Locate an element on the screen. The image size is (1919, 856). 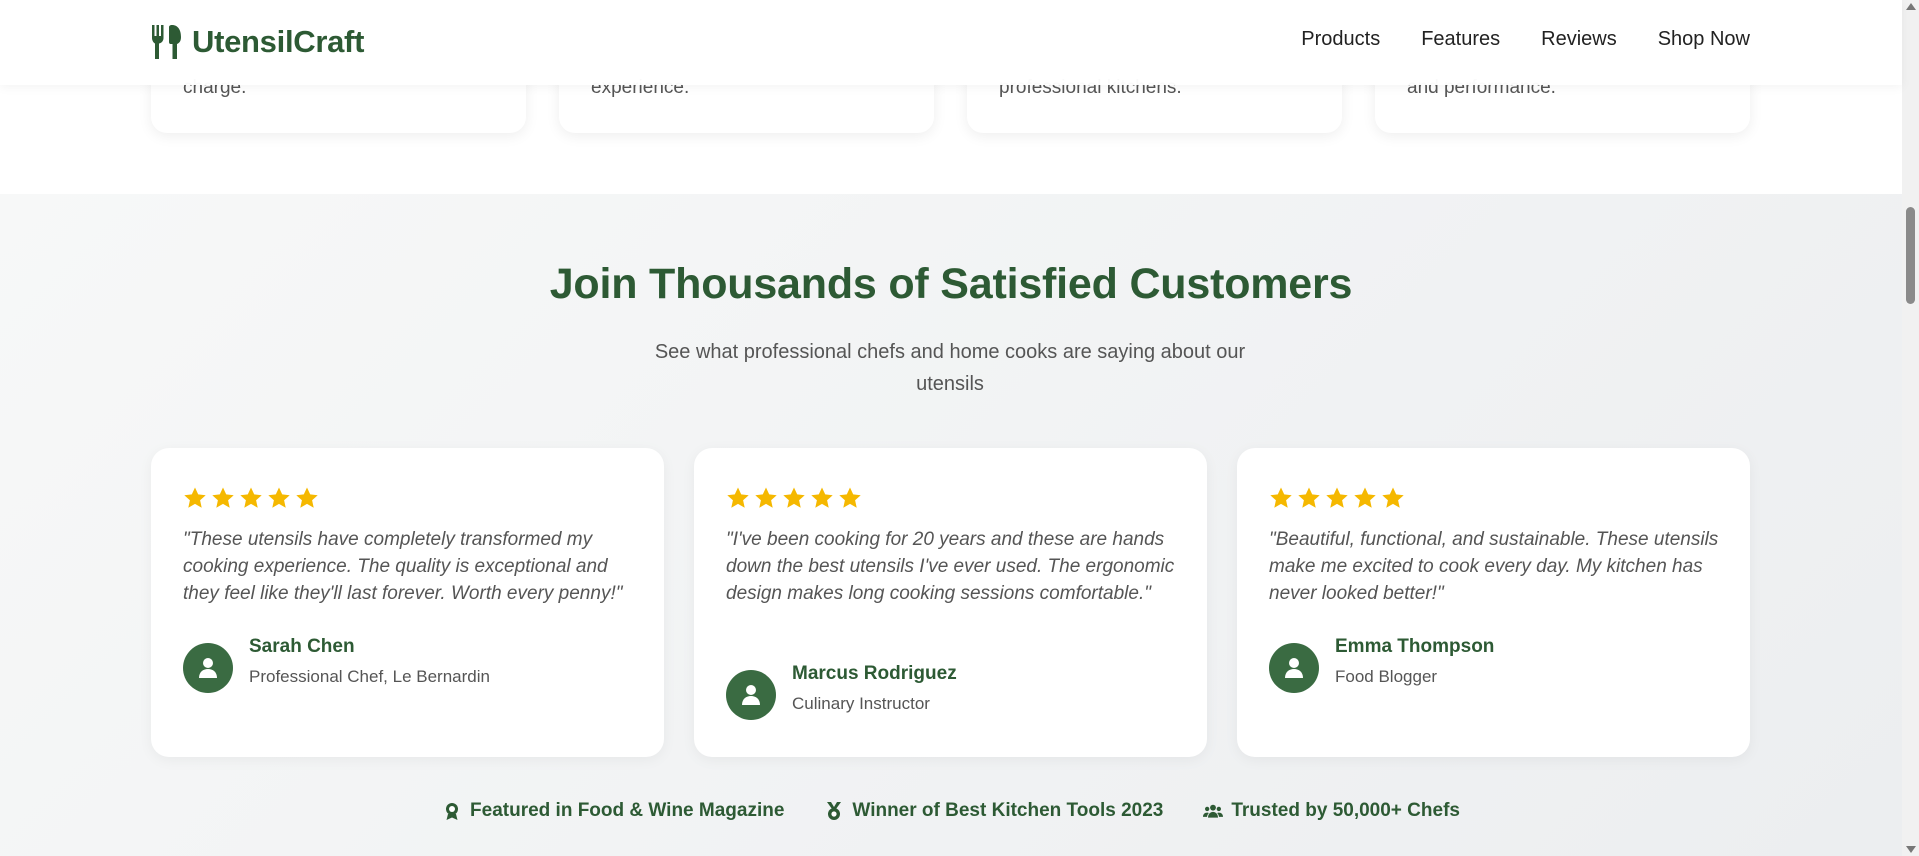
section-title: Join Thousands of Satisfied Customers is located at coordinates (951, 284).